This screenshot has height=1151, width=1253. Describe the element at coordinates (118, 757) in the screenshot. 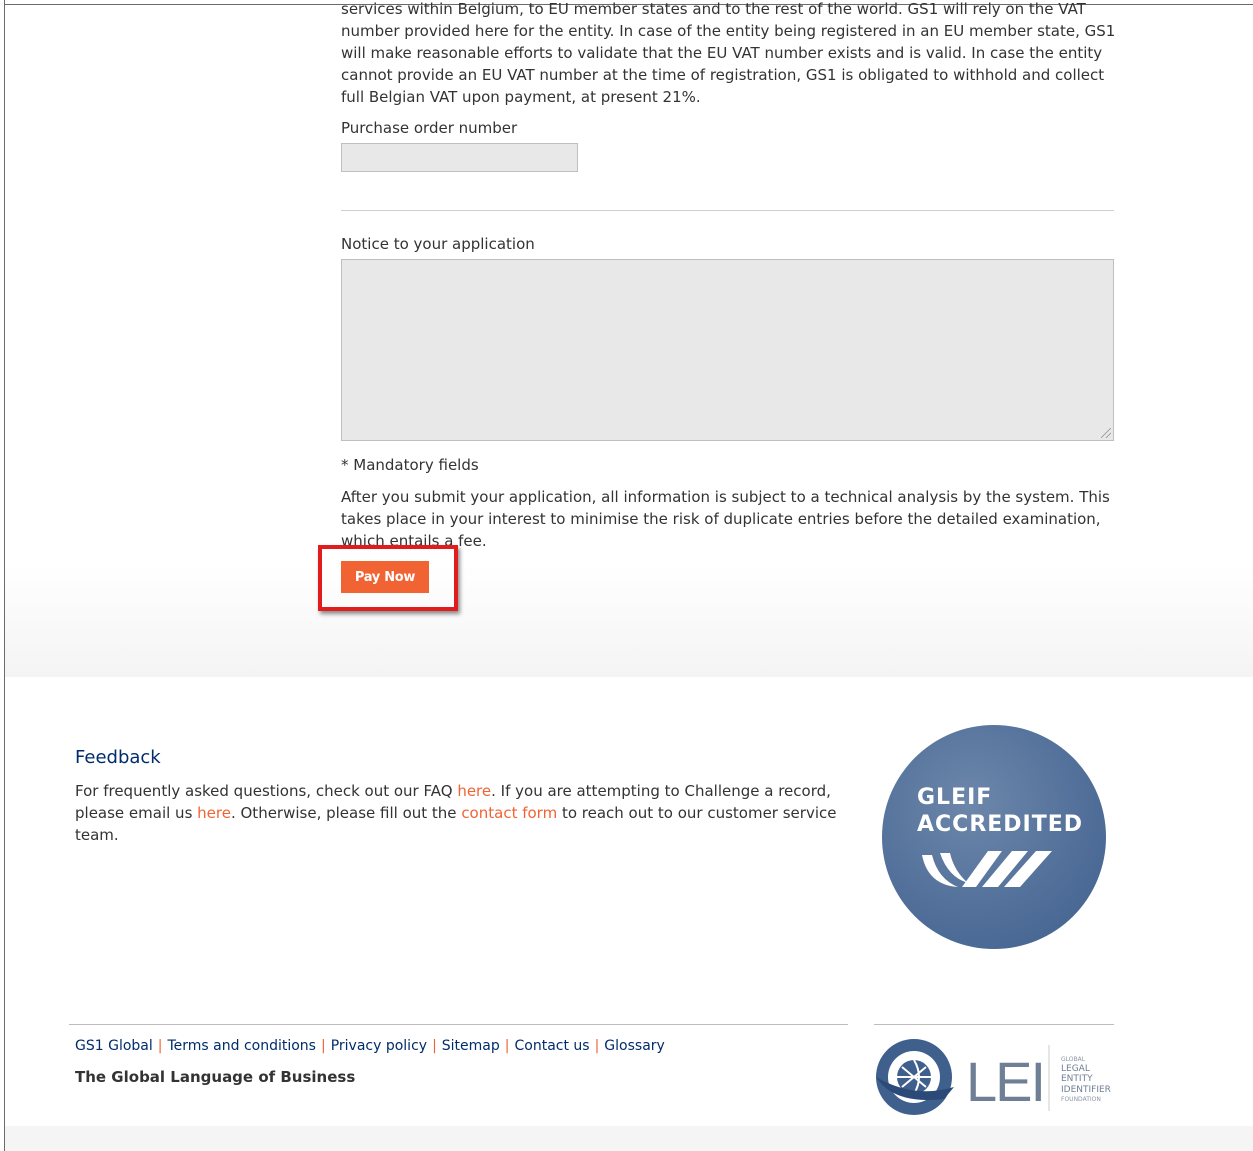

I see `feedback-title: Feedback` at that location.